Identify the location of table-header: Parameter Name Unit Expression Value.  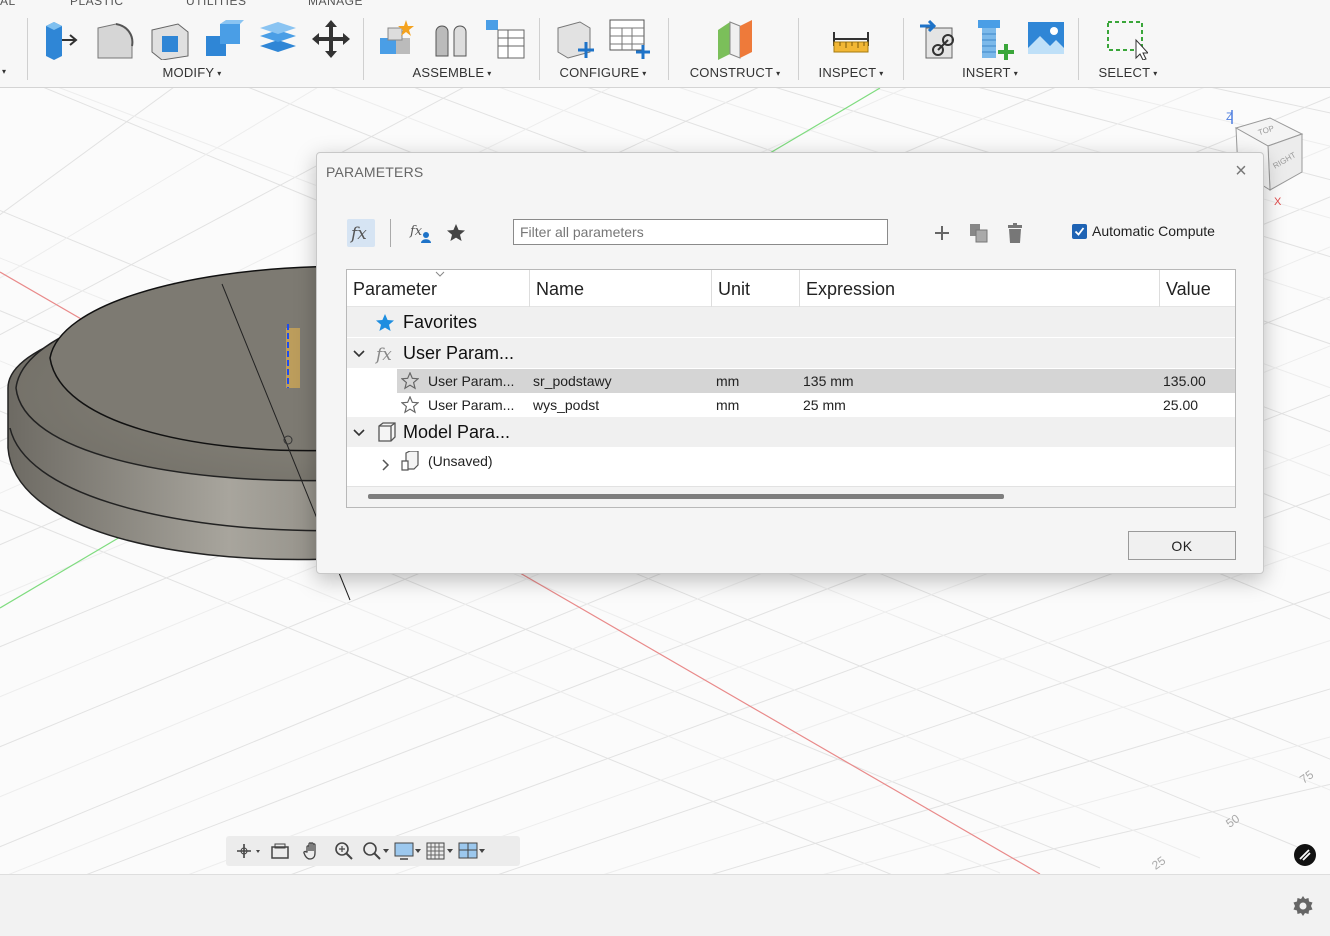
(791, 288).